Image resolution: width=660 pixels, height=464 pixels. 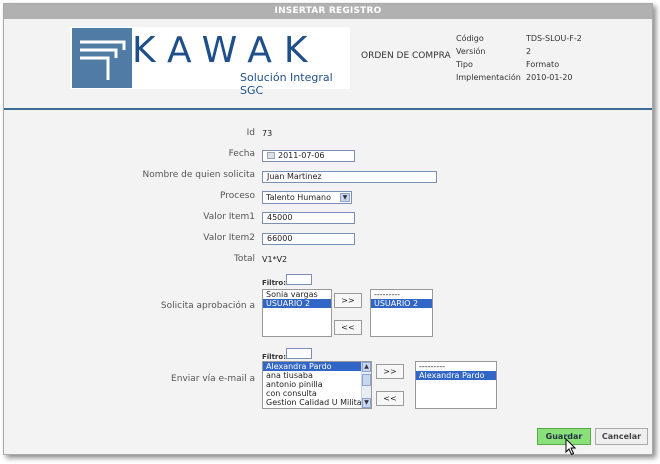 I want to click on list-item: Sonia vargas, so click(x=297, y=294).